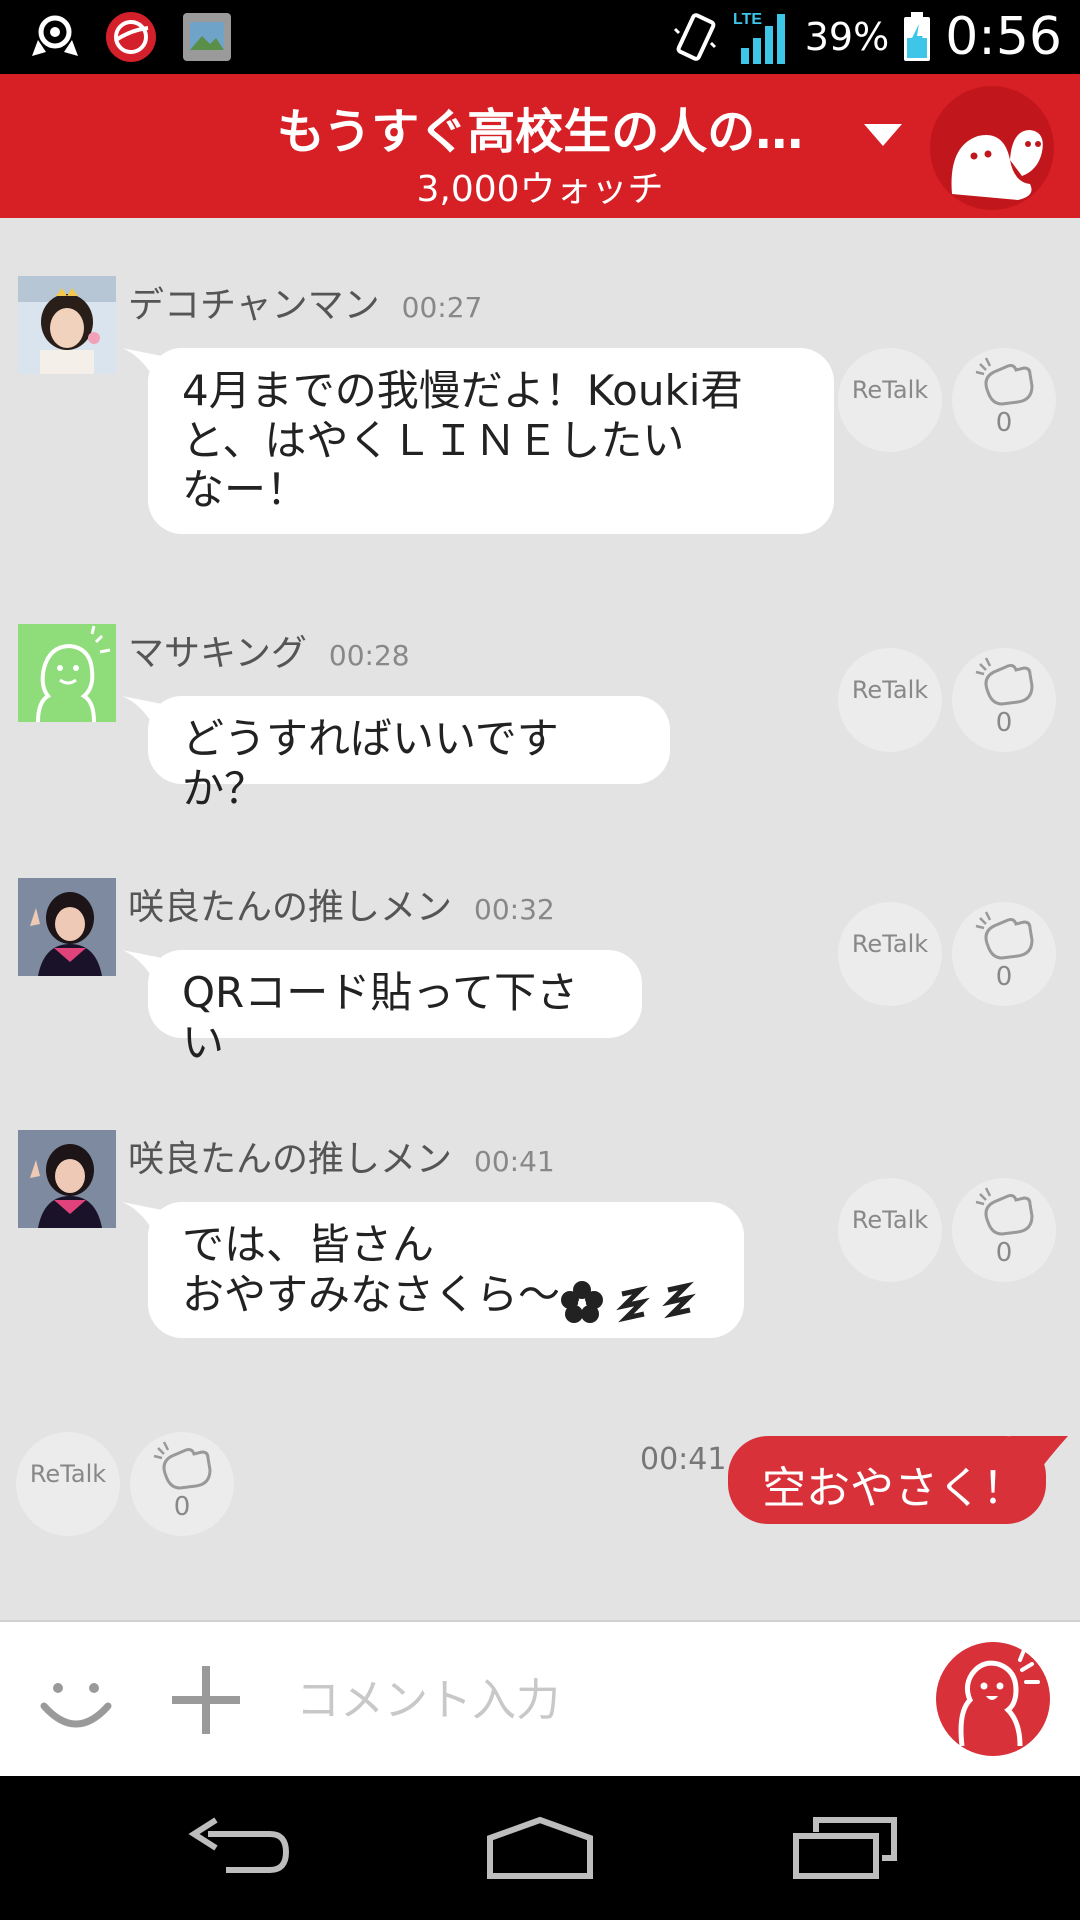  Describe the element at coordinates (369, 655) in the screenshot. I see `message-time: 00:28` at that location.